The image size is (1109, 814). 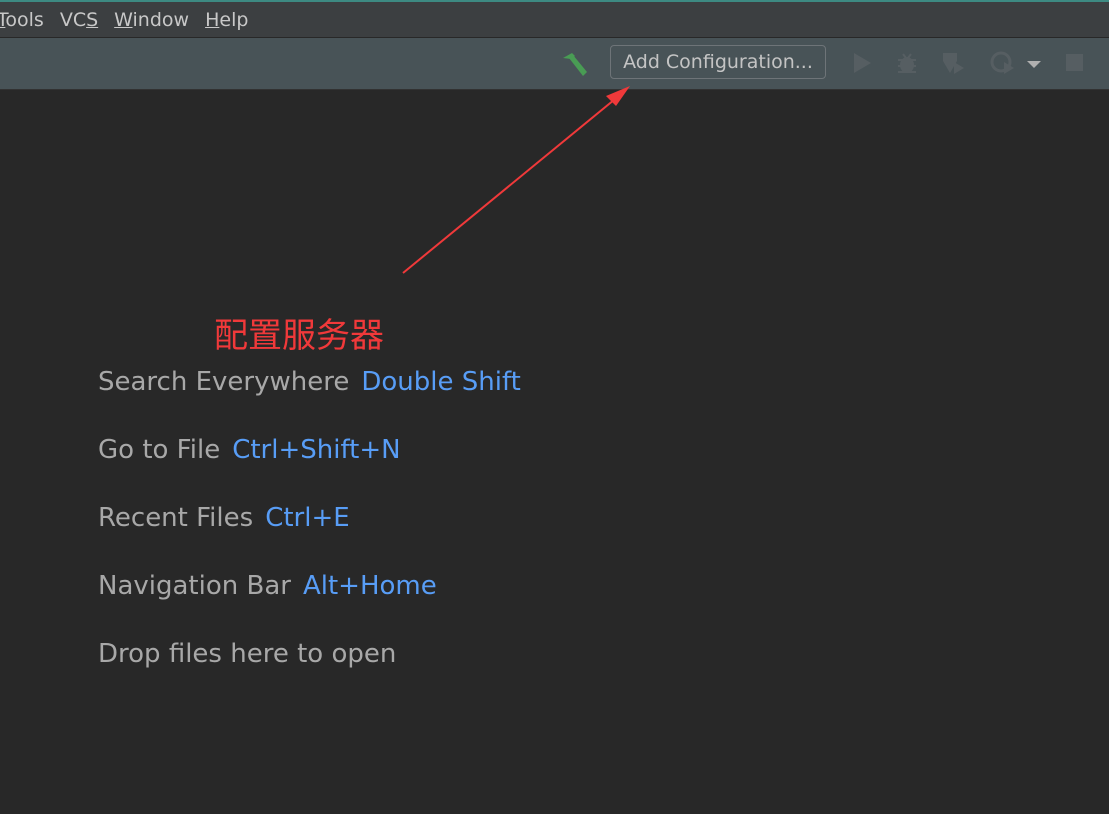 I want to click on hint-go-to-file: Go to File Ctrl+Shift+N, so click(x=249, y=450).